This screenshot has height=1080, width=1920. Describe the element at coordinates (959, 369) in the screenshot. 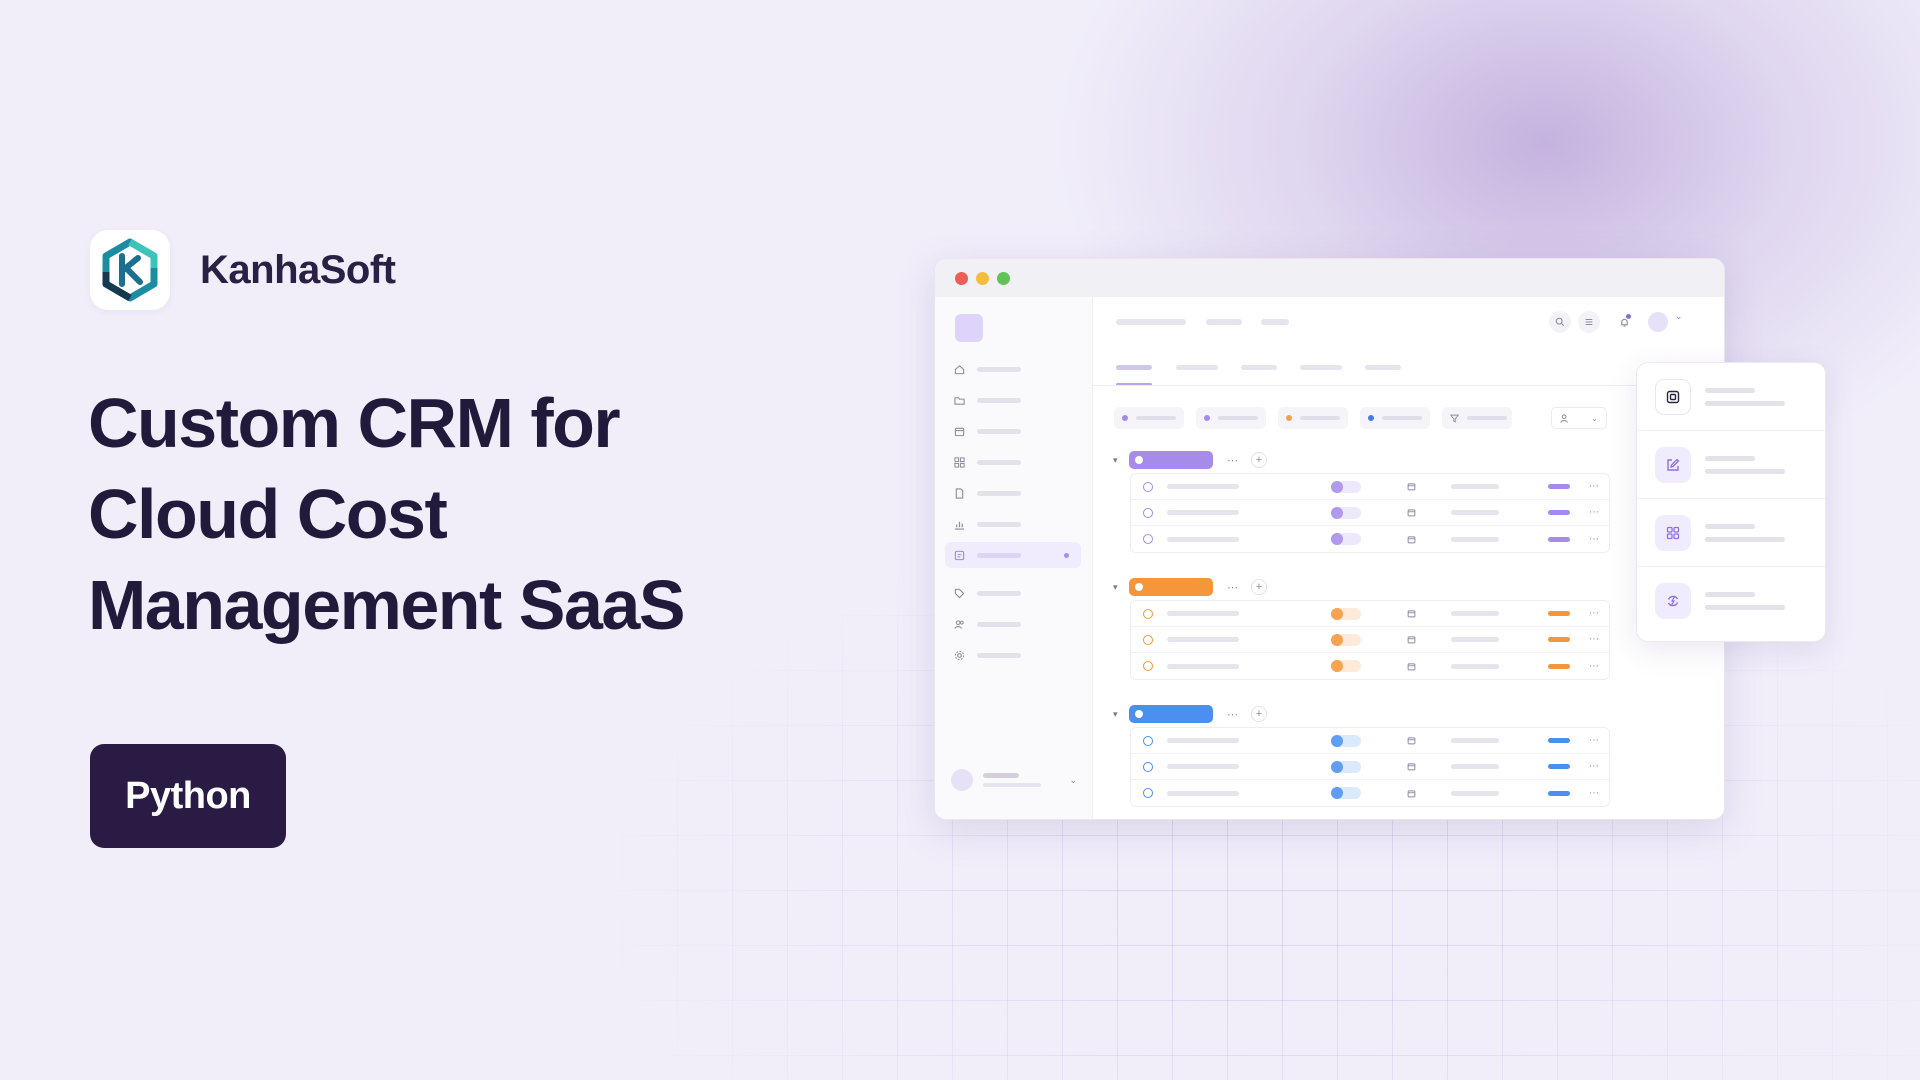

I see `home-icon` at that location.